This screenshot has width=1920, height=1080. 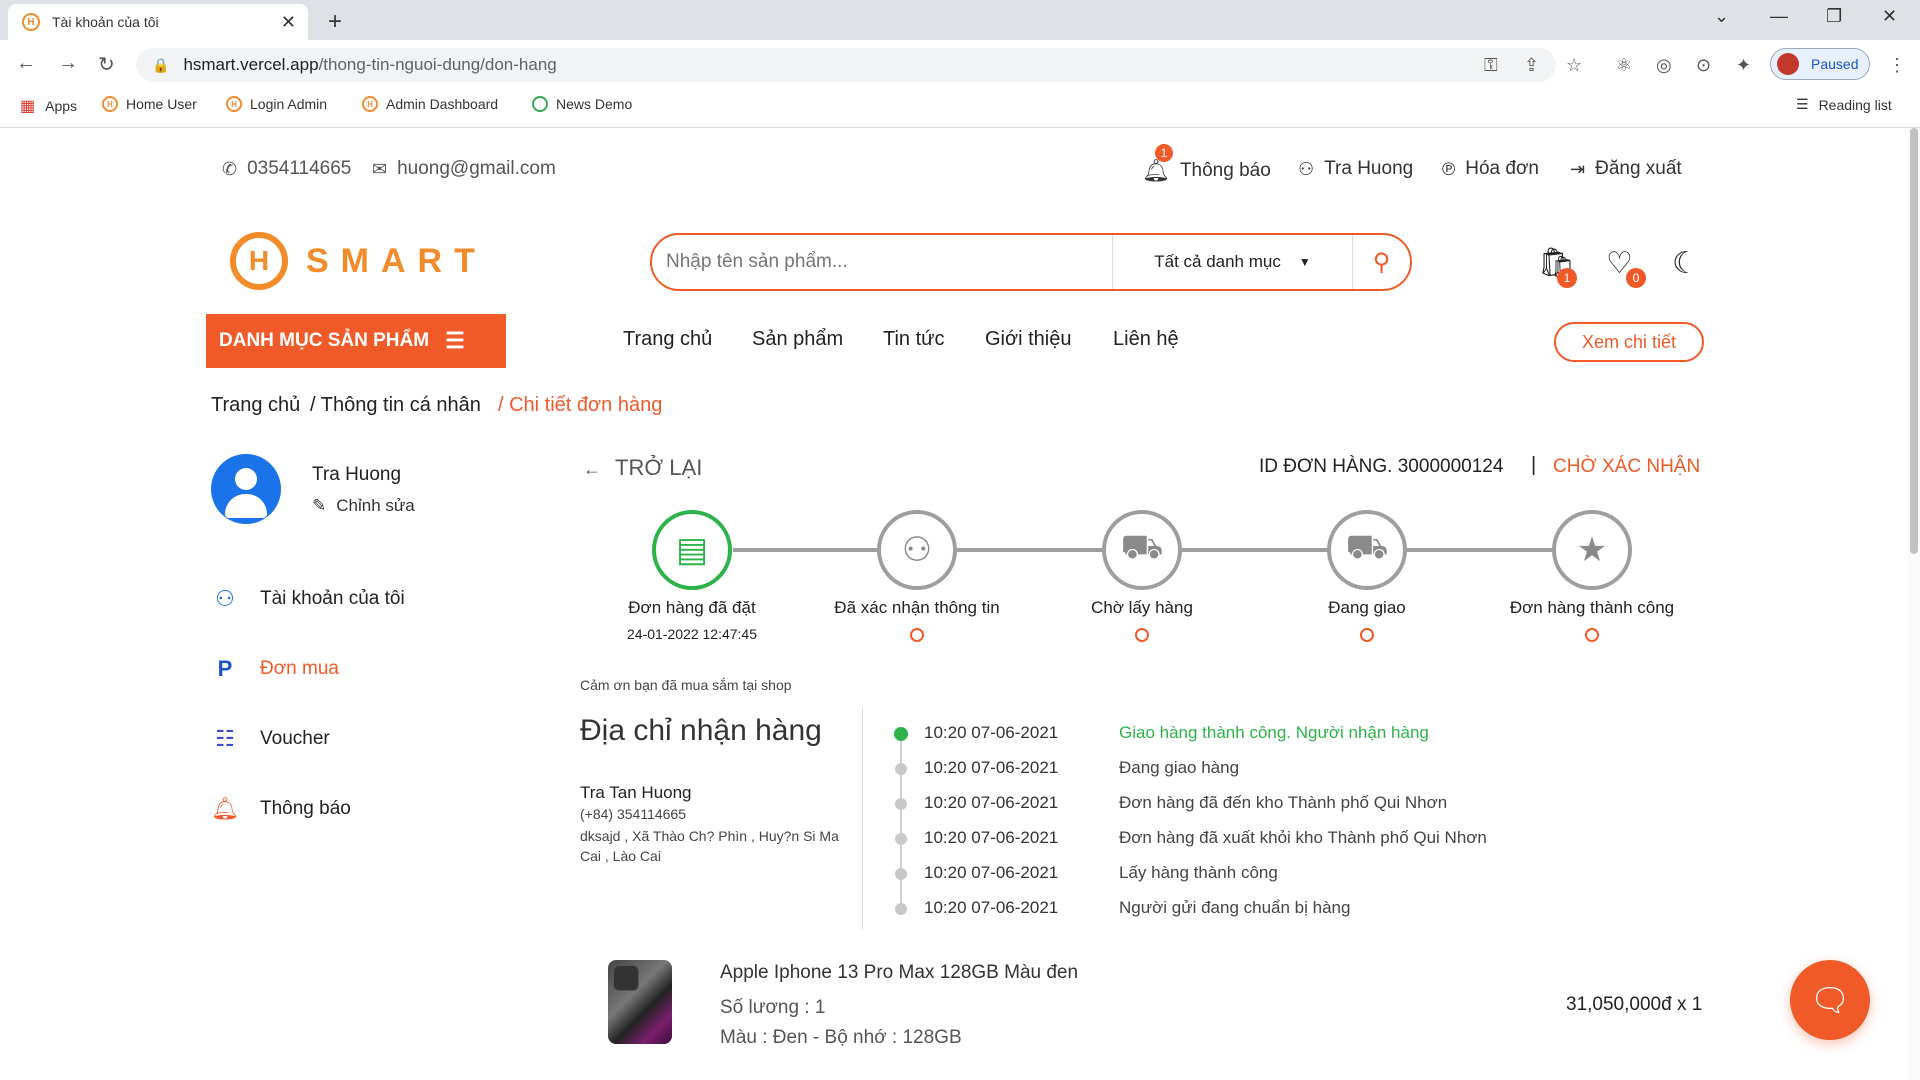 What do you see at coordinates (280, 809) in the screenshot?
I see `sidebar-item-notifications: 🔔︎ Thông báo` at bounding box center [280, 809].